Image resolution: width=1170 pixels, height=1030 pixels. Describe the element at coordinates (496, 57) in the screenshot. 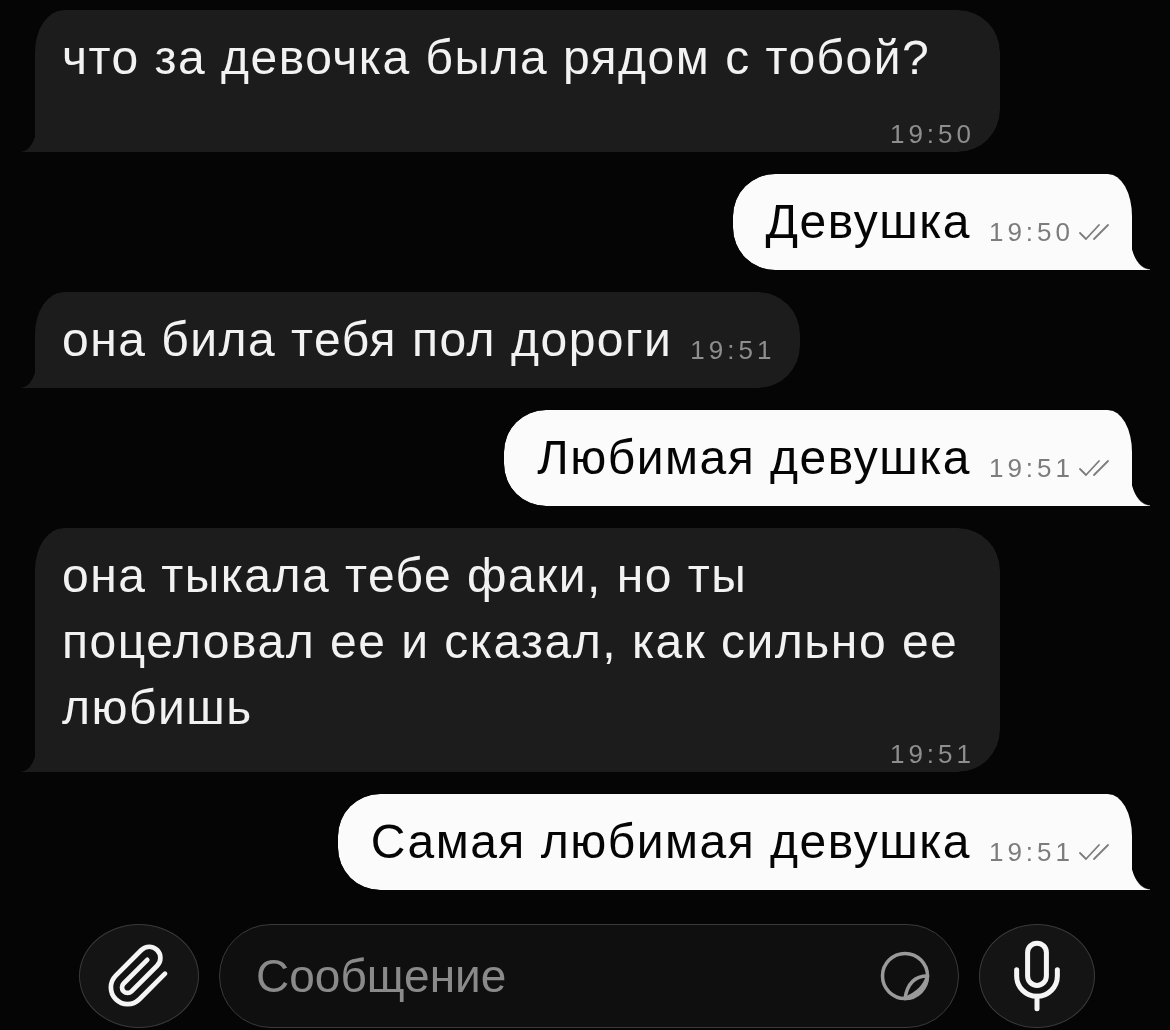

I see `message-text: что за девочка была рядом с тобой?` at that location.